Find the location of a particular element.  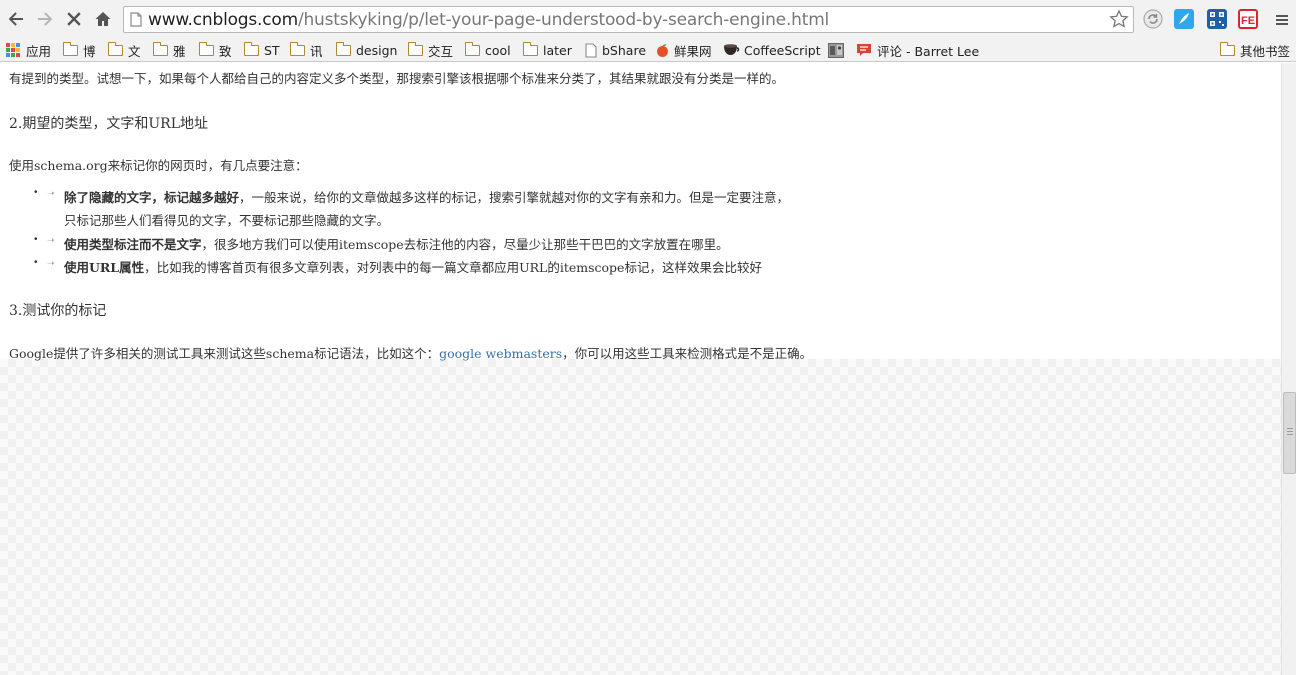

hamburger-menu-icon is located at coordinates (1282, 20).